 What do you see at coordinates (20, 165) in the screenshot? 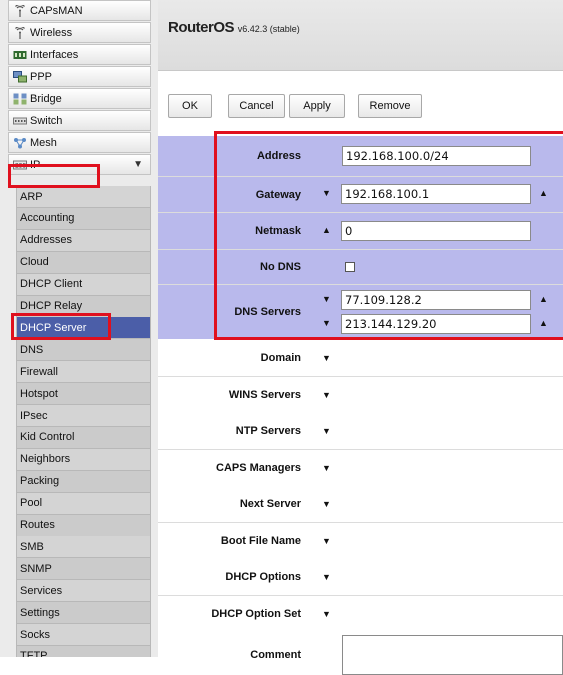
I see `ip-icon: 255` at bounding box center [20, 165].